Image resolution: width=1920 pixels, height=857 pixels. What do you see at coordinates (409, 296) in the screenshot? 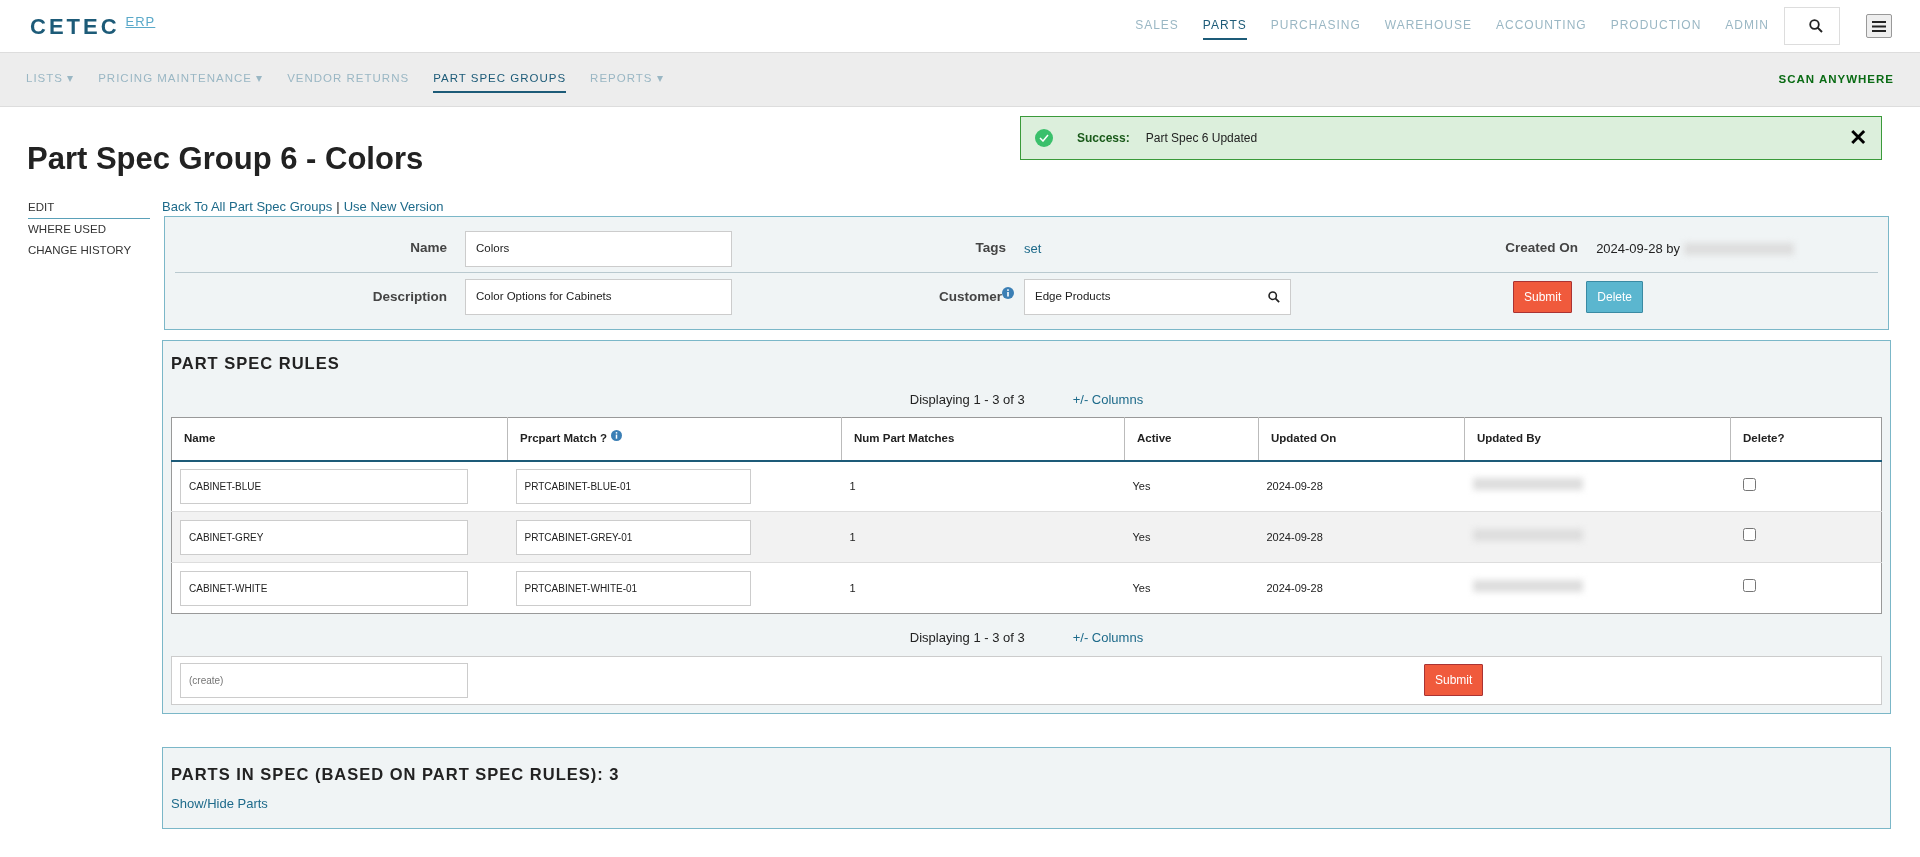
I see `field-label: Description` at bounding box center [409, 296].